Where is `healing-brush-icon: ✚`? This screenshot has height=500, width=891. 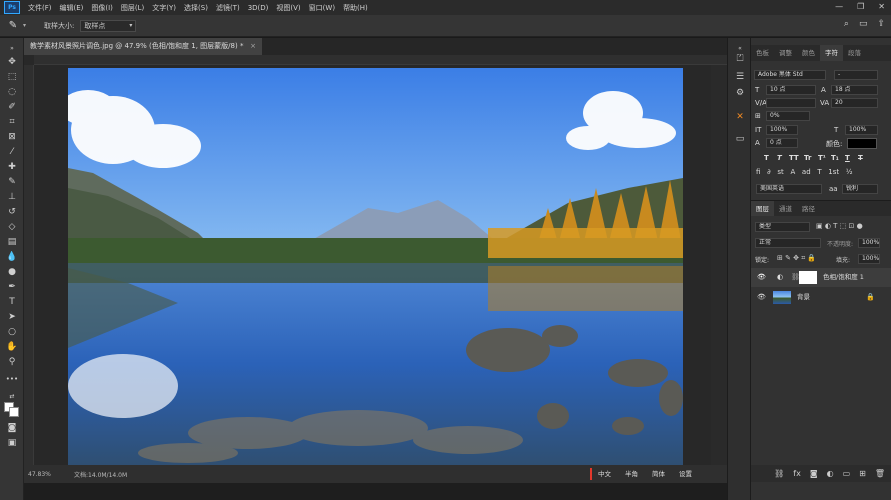 healing-brush-icon: ✚ is located at coordinates (12, 167).